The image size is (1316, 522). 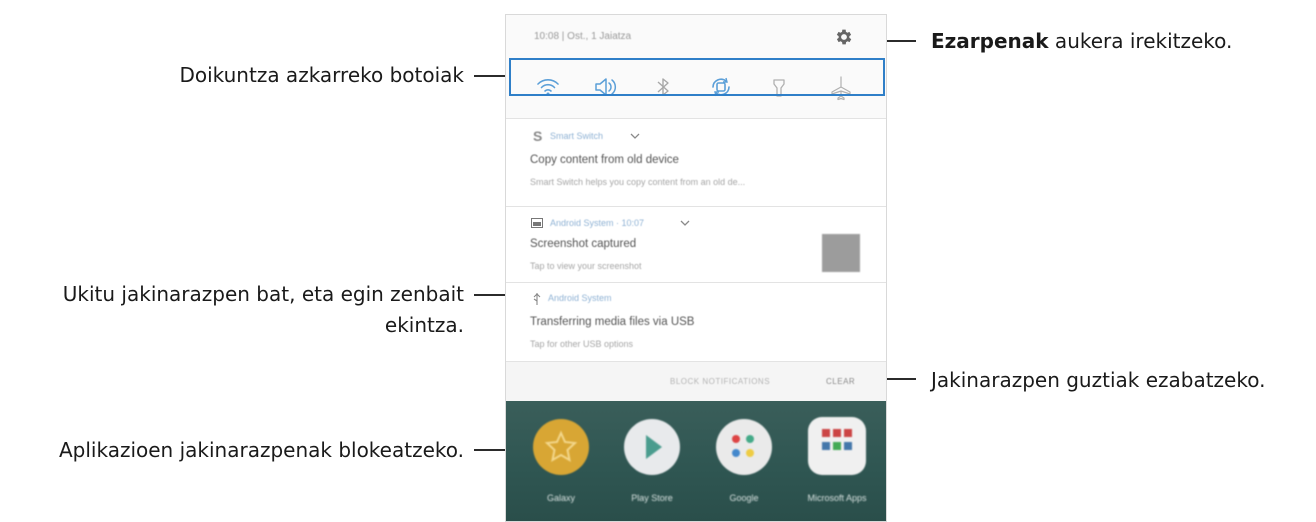 I want to click on block-notifications-button: BLOCK NOTIFICATIONS, so click(x=720, y=381).